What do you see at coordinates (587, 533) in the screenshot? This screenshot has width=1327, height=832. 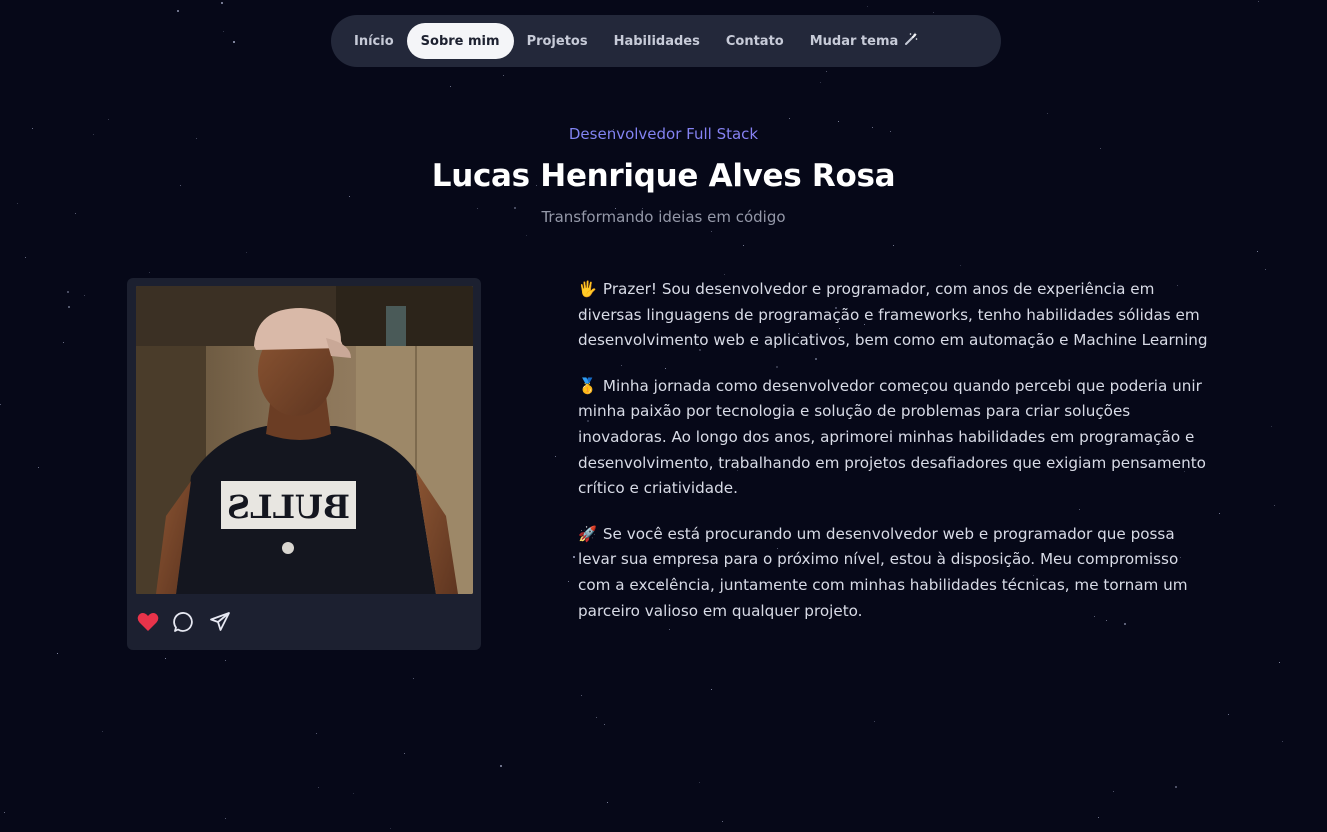 I see `rocket-icon: 🚀` at bounding box center [587, 533].